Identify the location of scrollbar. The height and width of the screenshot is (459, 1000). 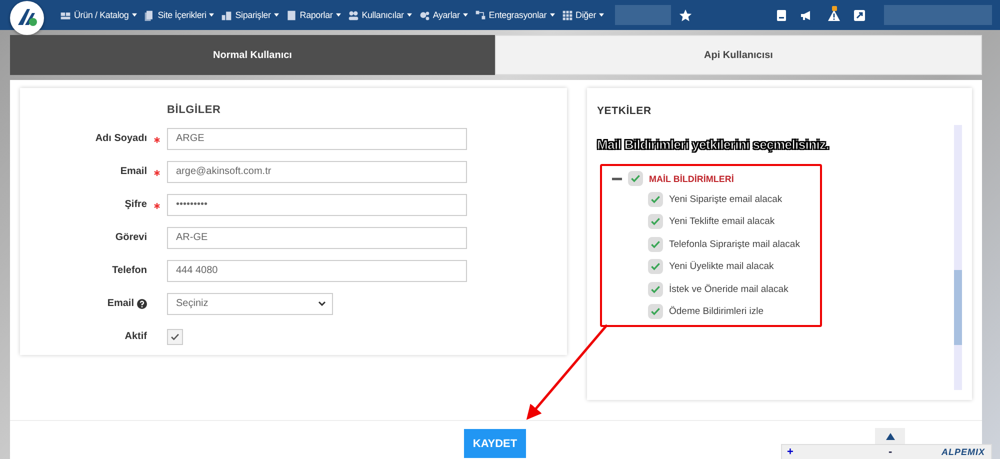
(958, 257).